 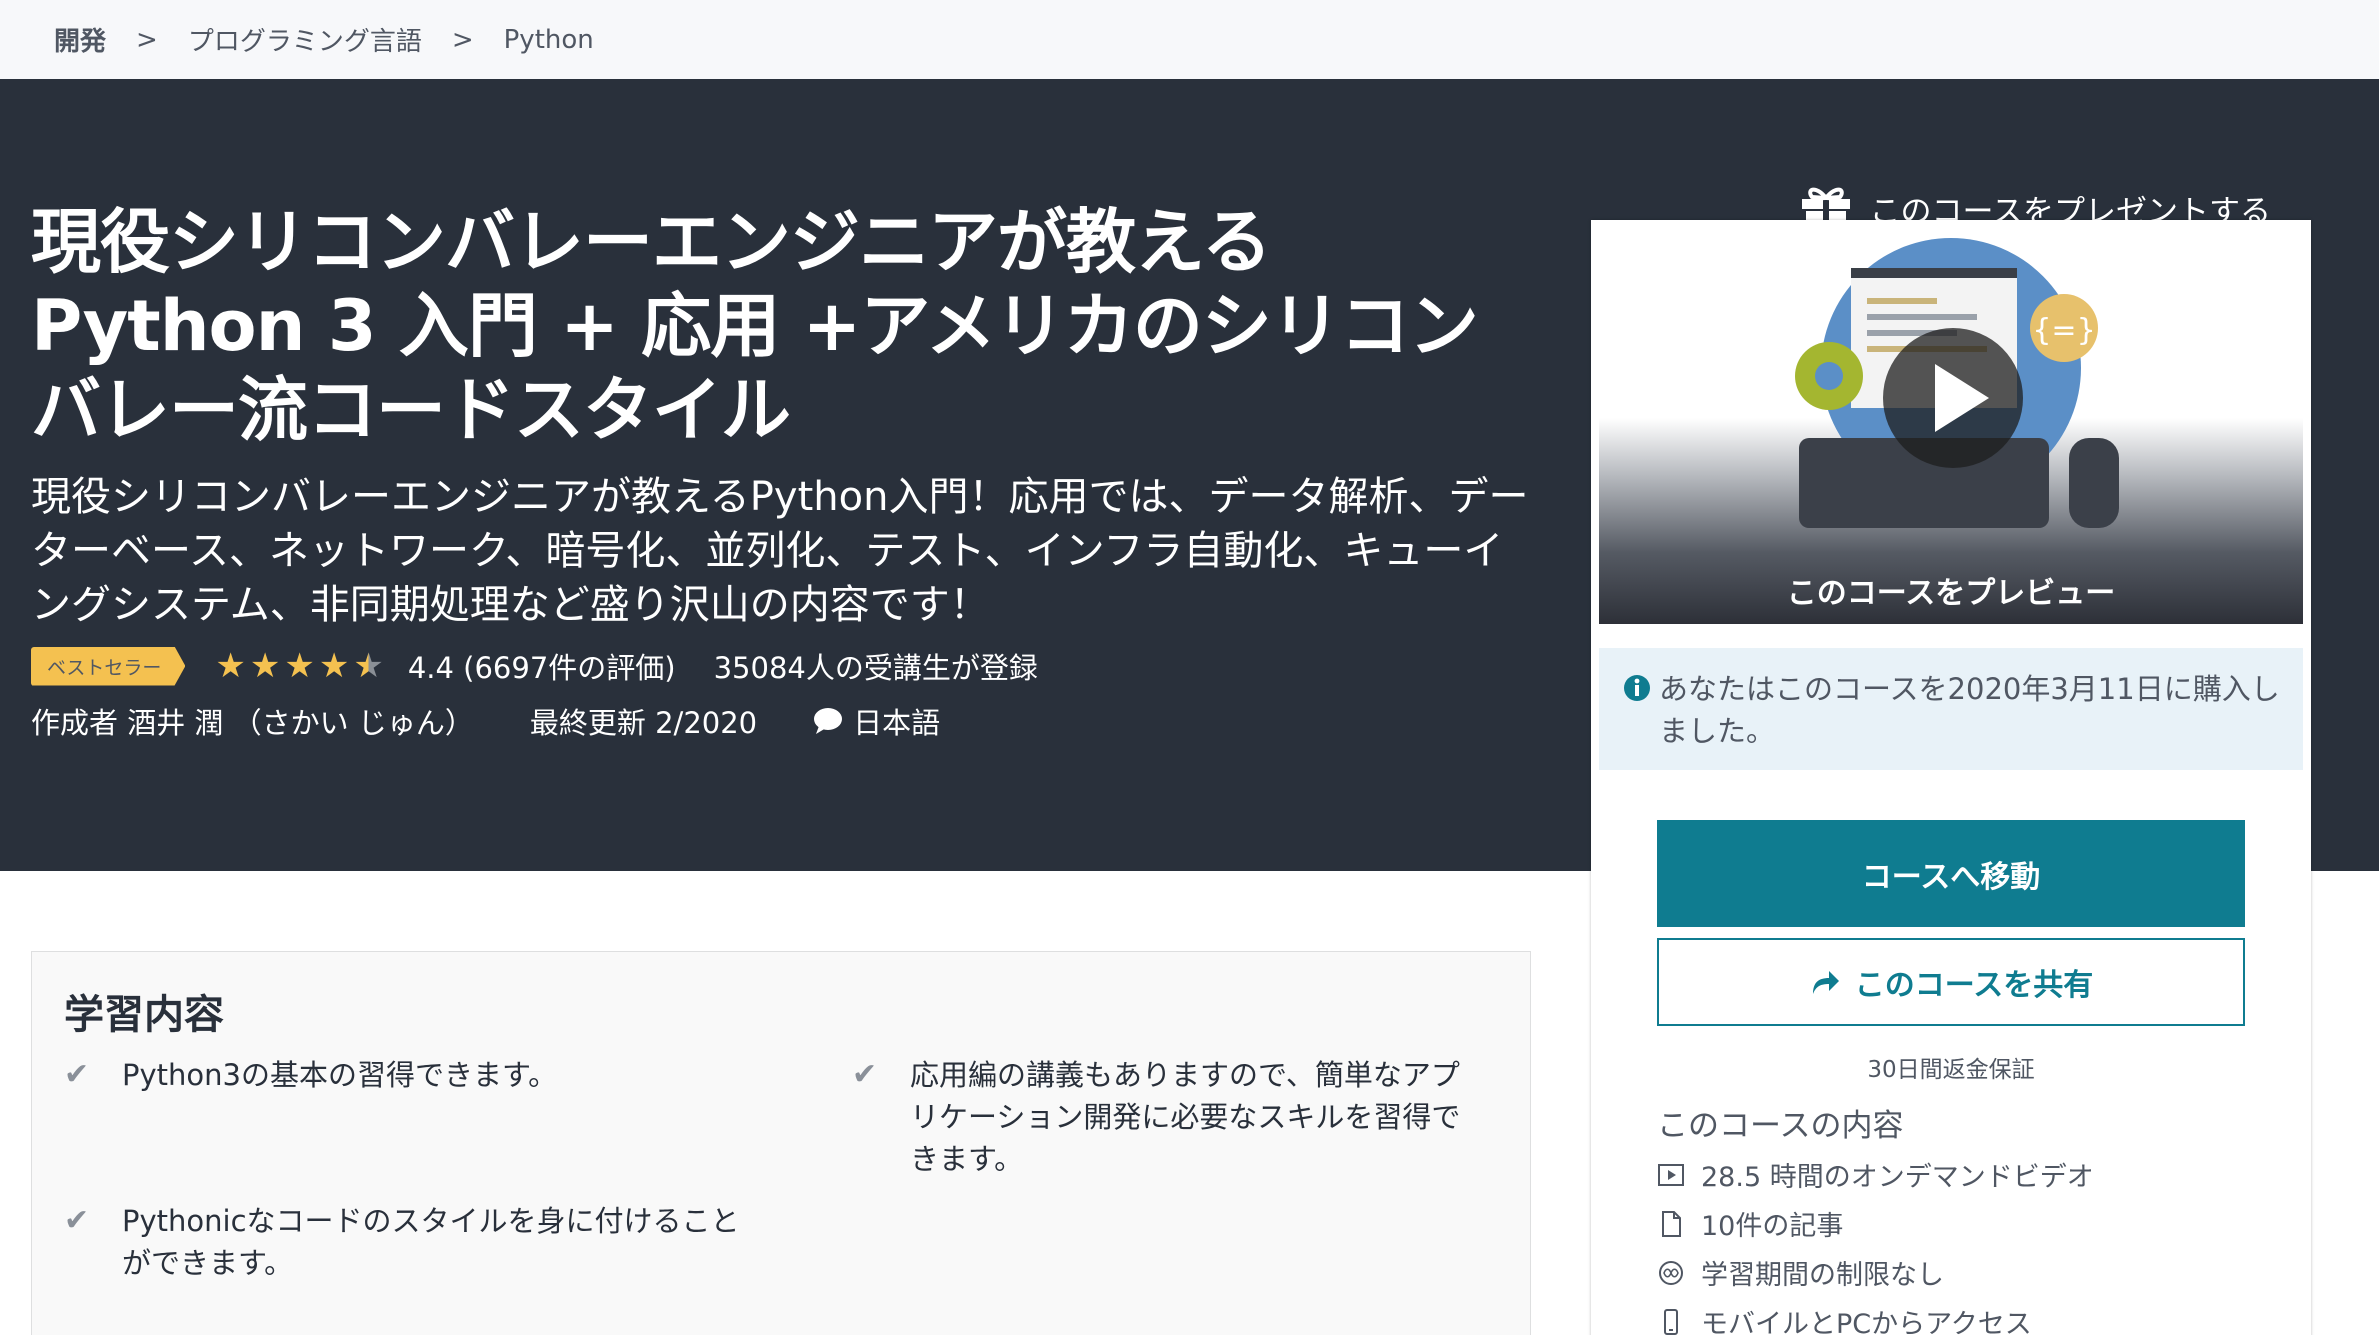 What do you see at coordinates (643, 723) in the screenshot?
I see `last-updated: 最終更新 2/2020` at bounding box center [643, 723].